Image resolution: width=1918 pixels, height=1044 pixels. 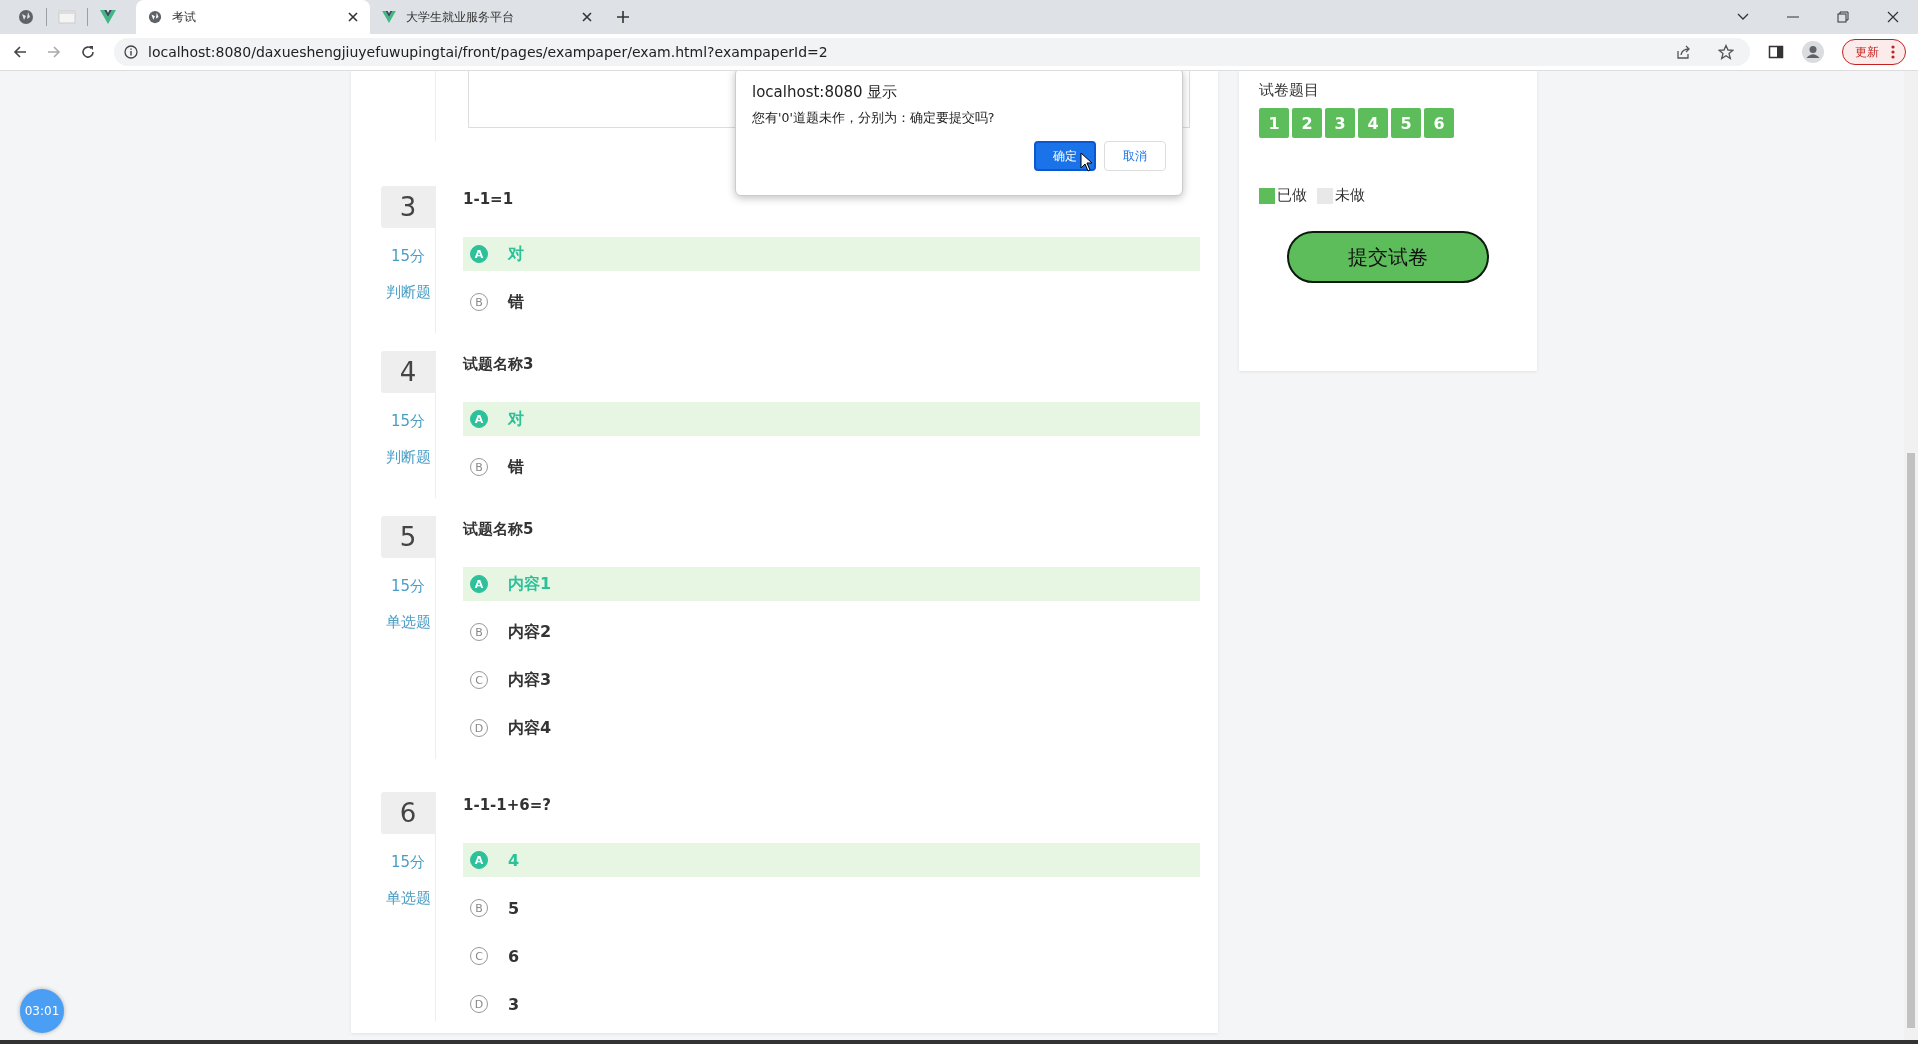 What do you see at coordinates (42, 1011) in the screenshot?
I see `timer-badge: 03:01` at bounding box center [42, 1011].